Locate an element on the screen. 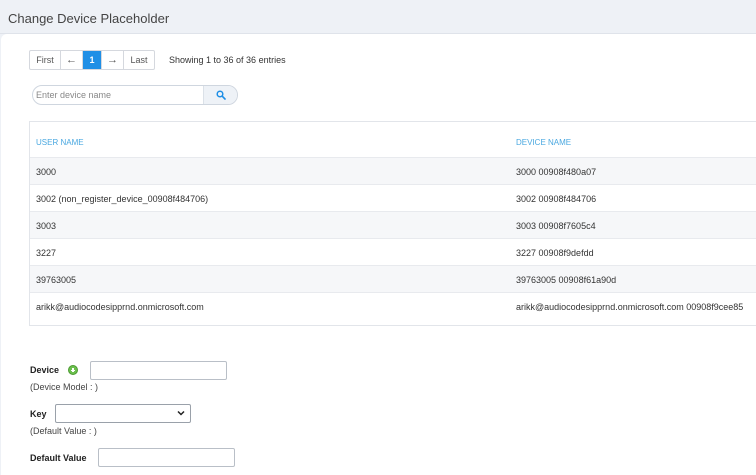 This screenshot has height=475, width=756. device-name-cell: 3003 00908f7605c4 is located at coordinates (556, 226).